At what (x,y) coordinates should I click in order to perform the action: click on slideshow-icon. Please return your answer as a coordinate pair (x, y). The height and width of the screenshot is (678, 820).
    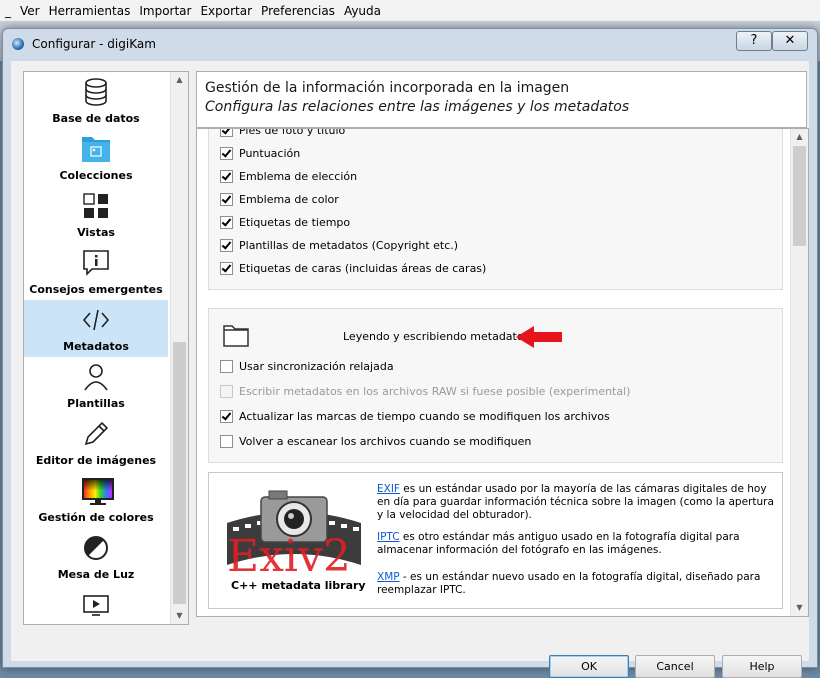
    Looking at the image, I should click on (96, 605).